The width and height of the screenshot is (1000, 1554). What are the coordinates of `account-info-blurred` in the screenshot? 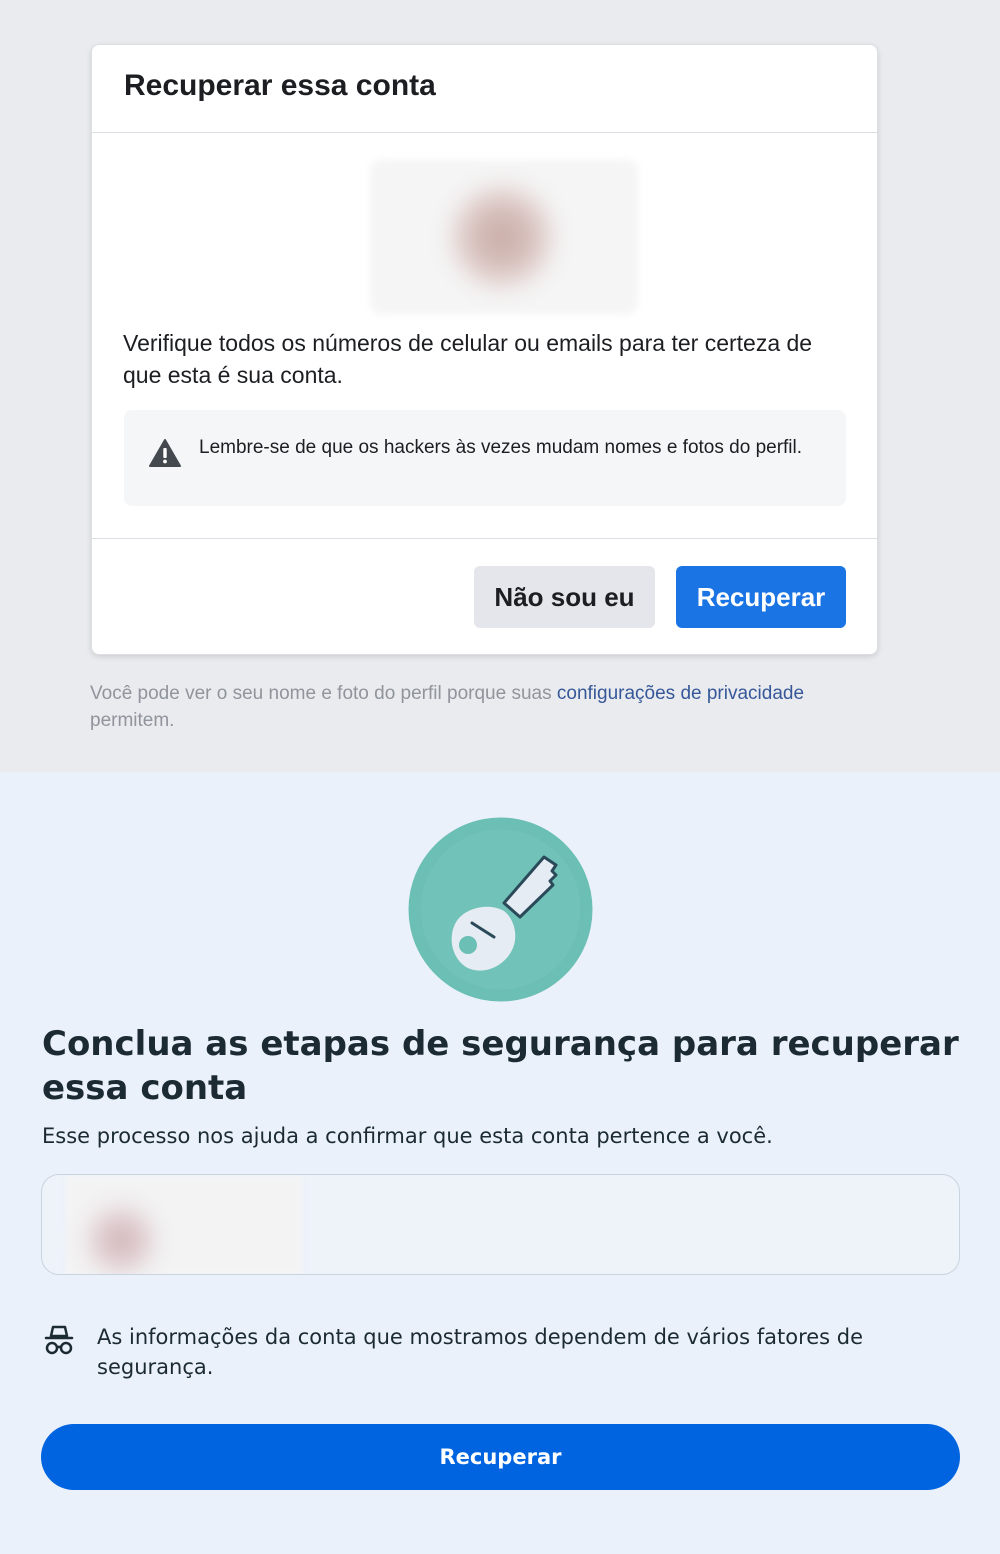 It's located at (184, 1224).